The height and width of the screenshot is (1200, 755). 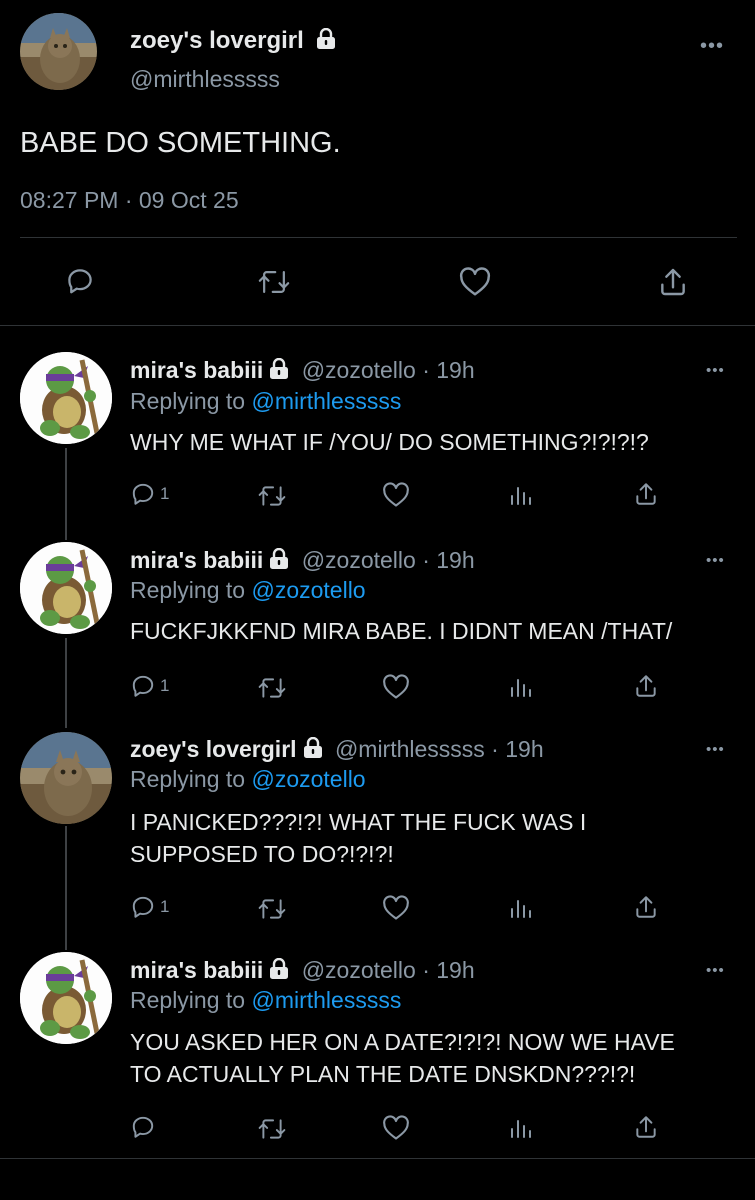 I want to click on reply-header: zoey's lovergirl @mirthlesssss · 19h, so click(x=337, y=749).